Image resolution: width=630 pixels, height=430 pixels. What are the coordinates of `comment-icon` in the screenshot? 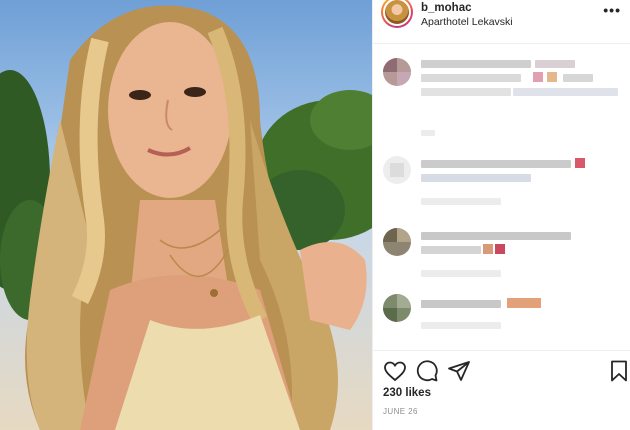 It's located at (427, 371).